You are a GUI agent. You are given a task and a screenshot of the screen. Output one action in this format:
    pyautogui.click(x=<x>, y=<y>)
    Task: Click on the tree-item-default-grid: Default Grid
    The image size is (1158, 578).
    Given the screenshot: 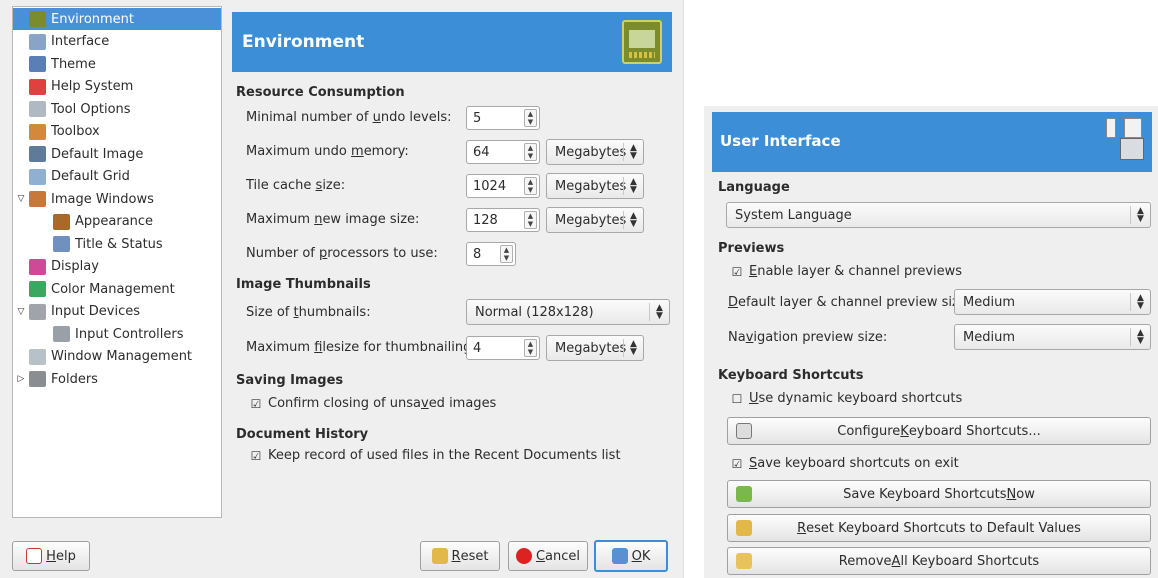 What is the action you would take?
    pyautogui.click(x=71, y=177)
    